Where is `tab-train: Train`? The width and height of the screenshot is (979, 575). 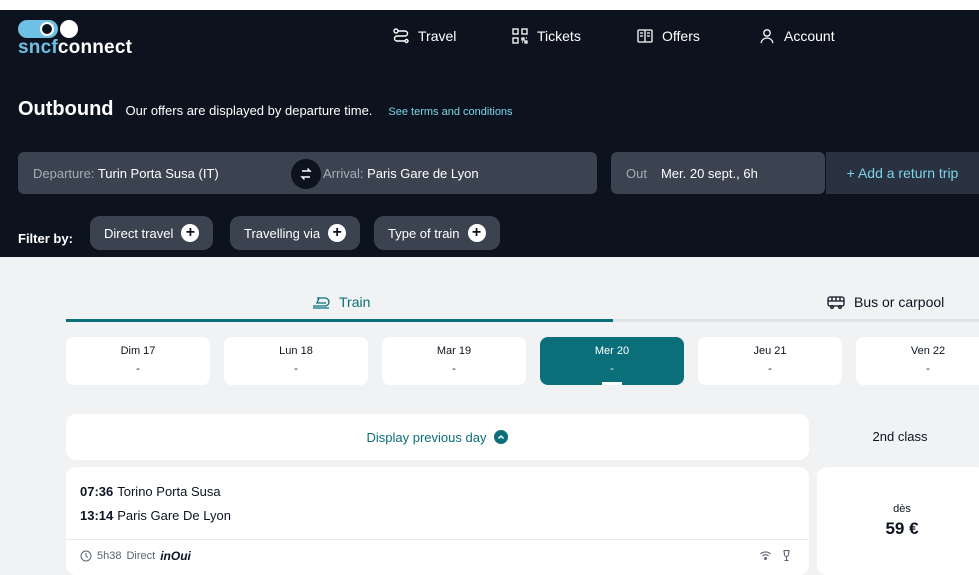 tab-train: Train is located at coordinates (340, 302).